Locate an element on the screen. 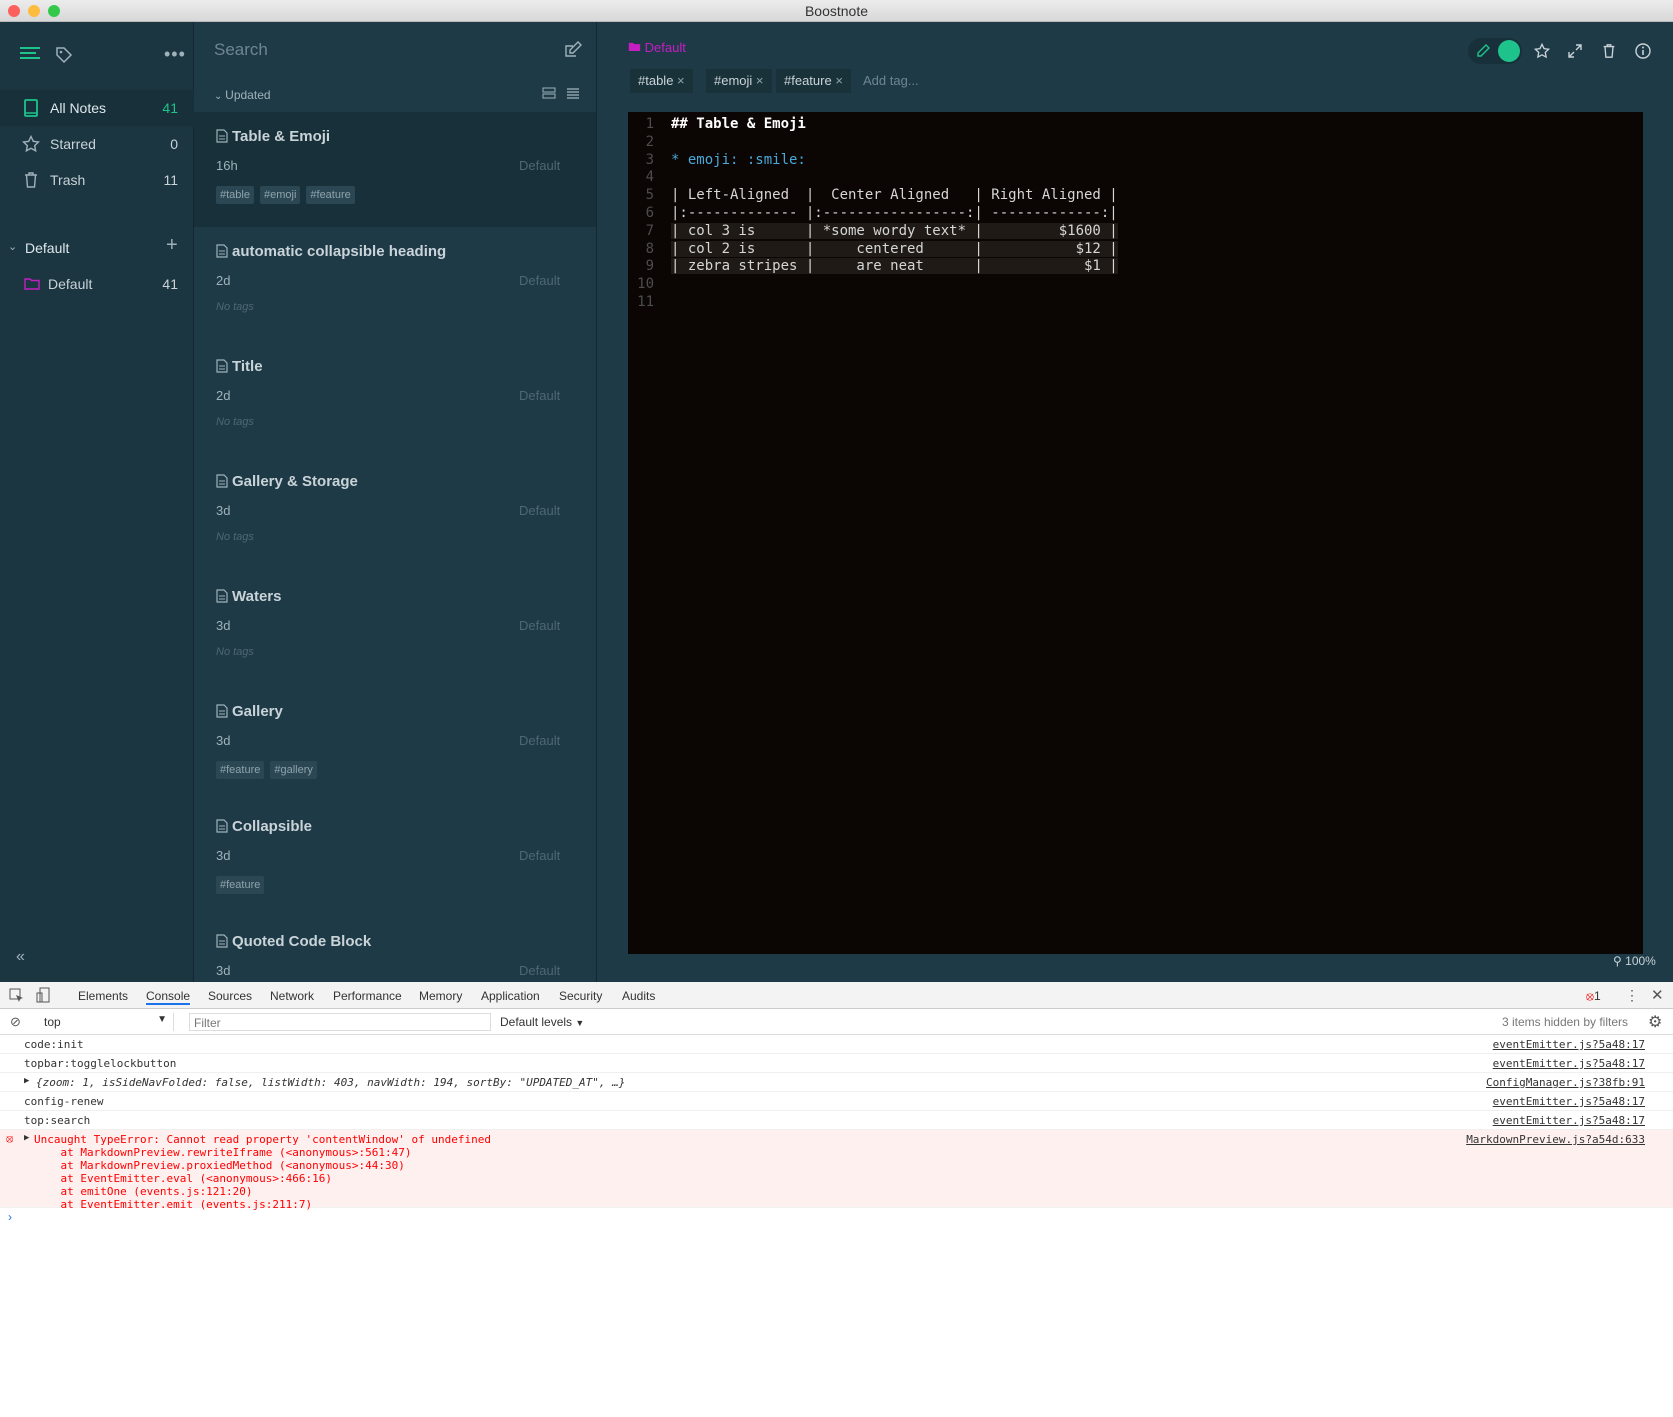 This screenshot has width=1673, height=1417. mode-toggle is located at coordinates (1495, 51).